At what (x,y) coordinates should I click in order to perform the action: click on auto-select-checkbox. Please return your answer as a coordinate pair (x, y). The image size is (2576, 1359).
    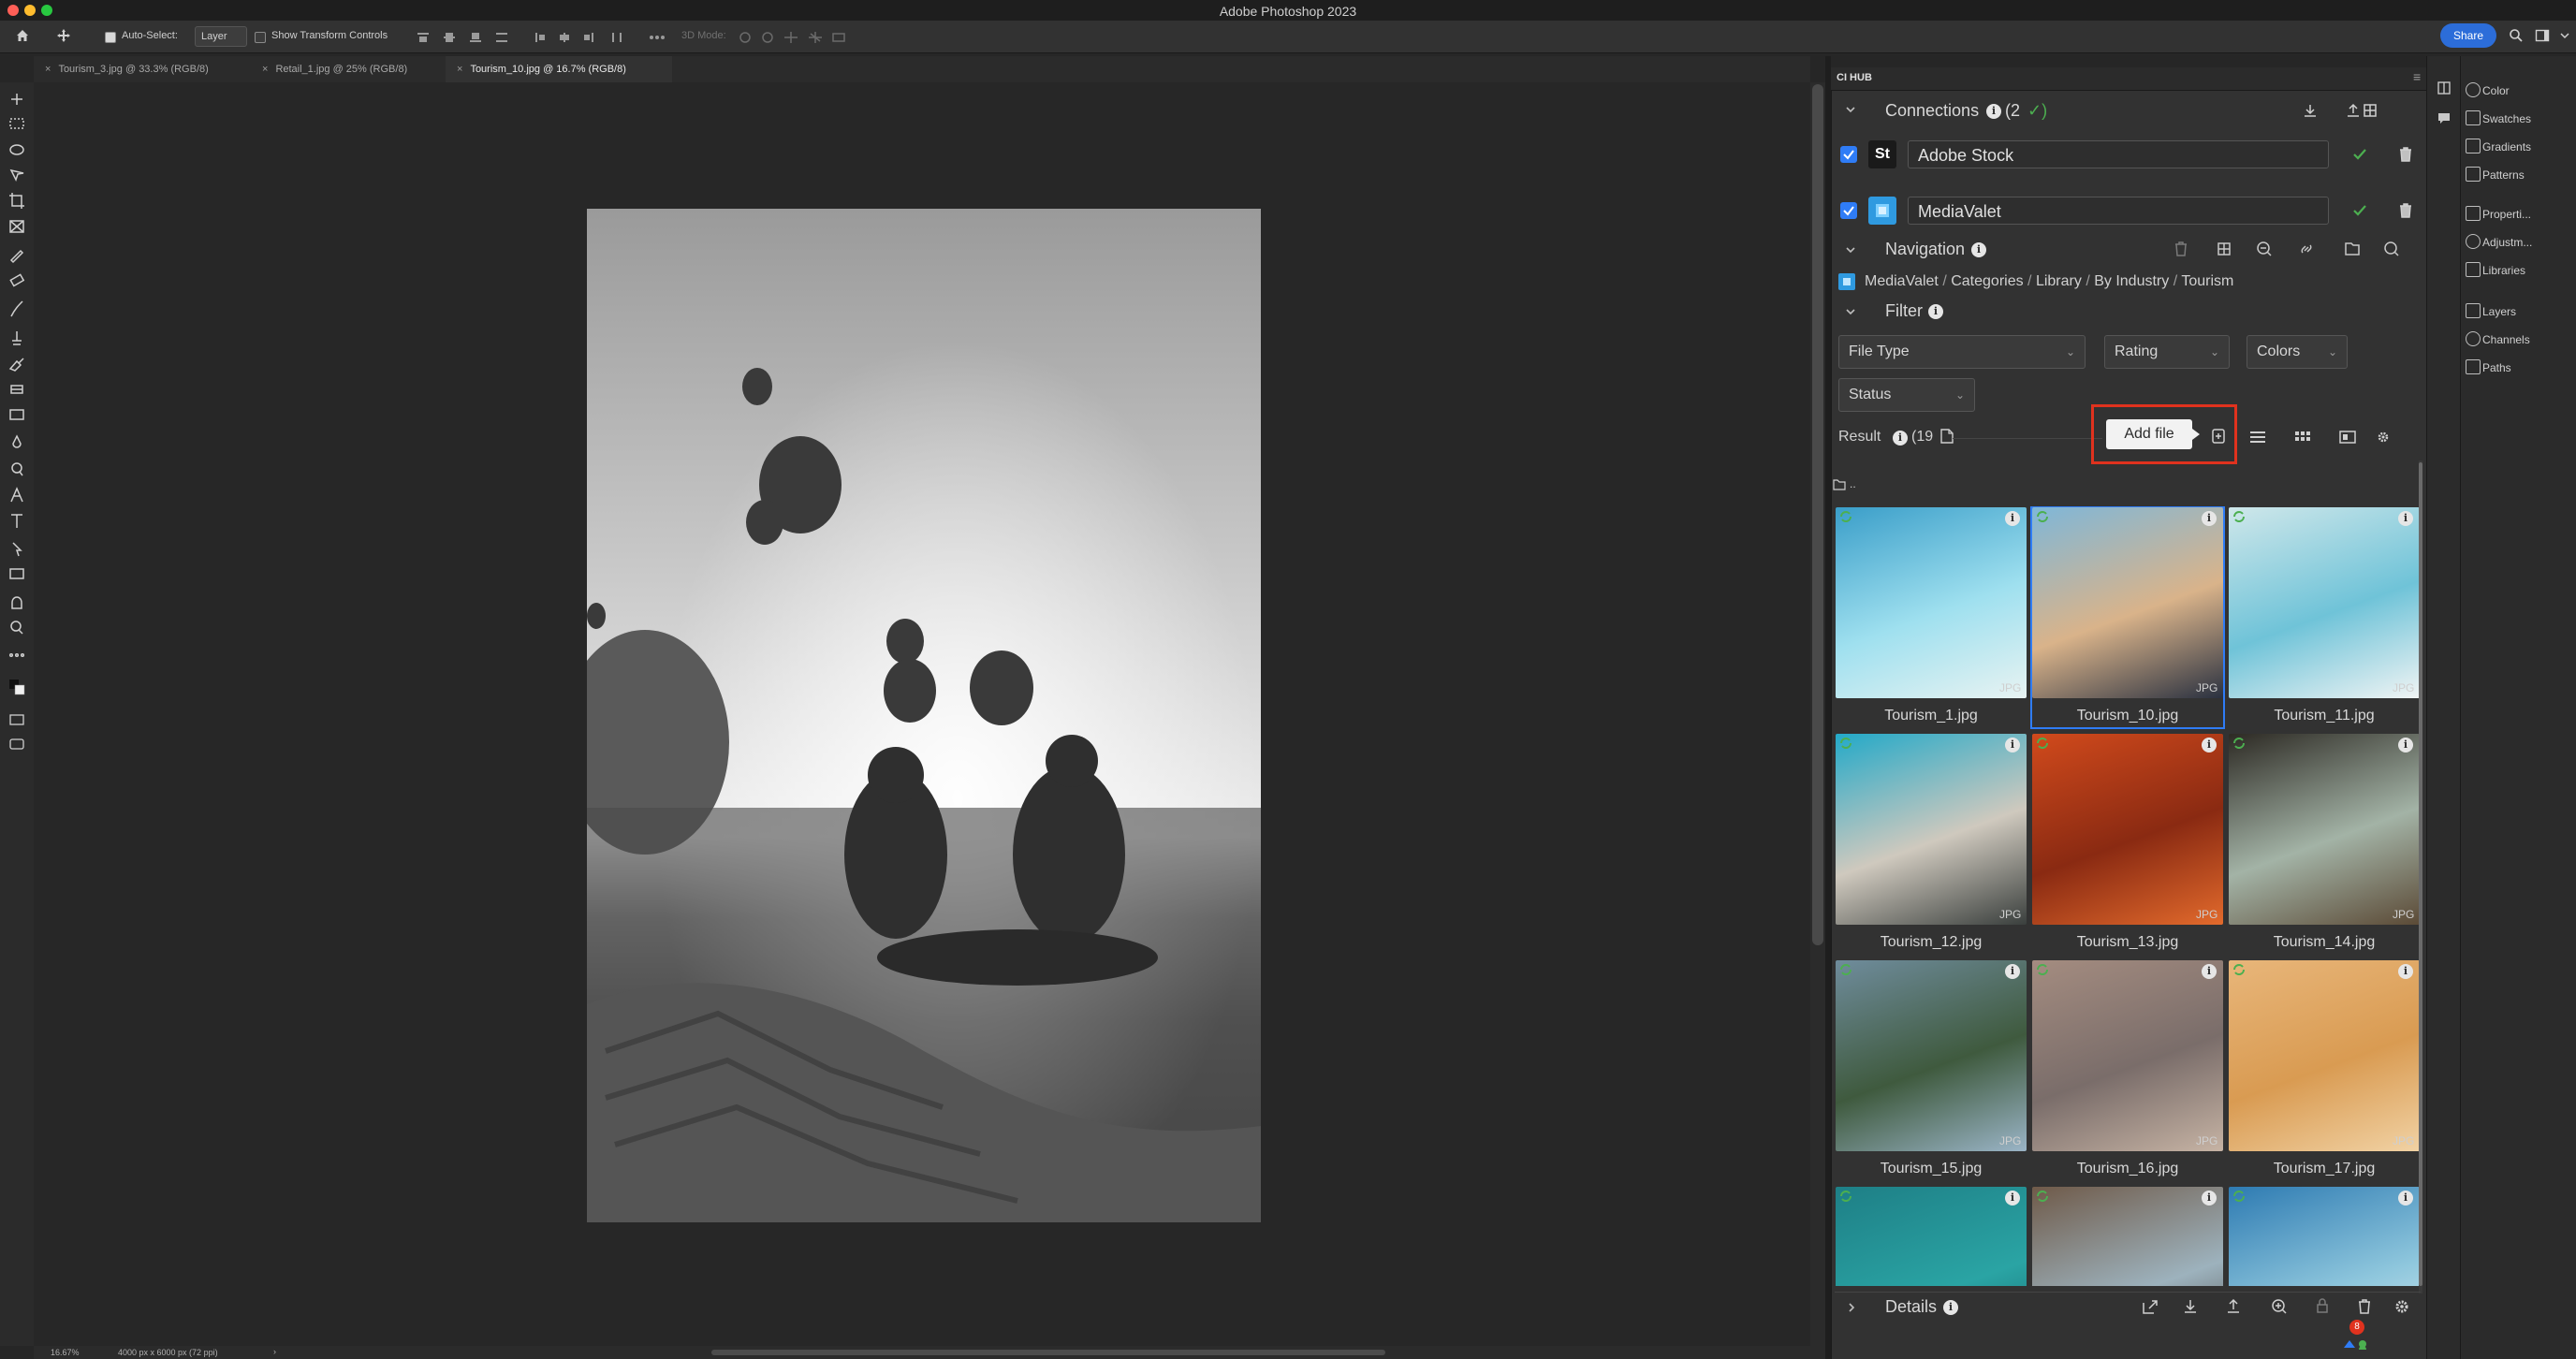
    Looking at the image, I should click on (110, 37).